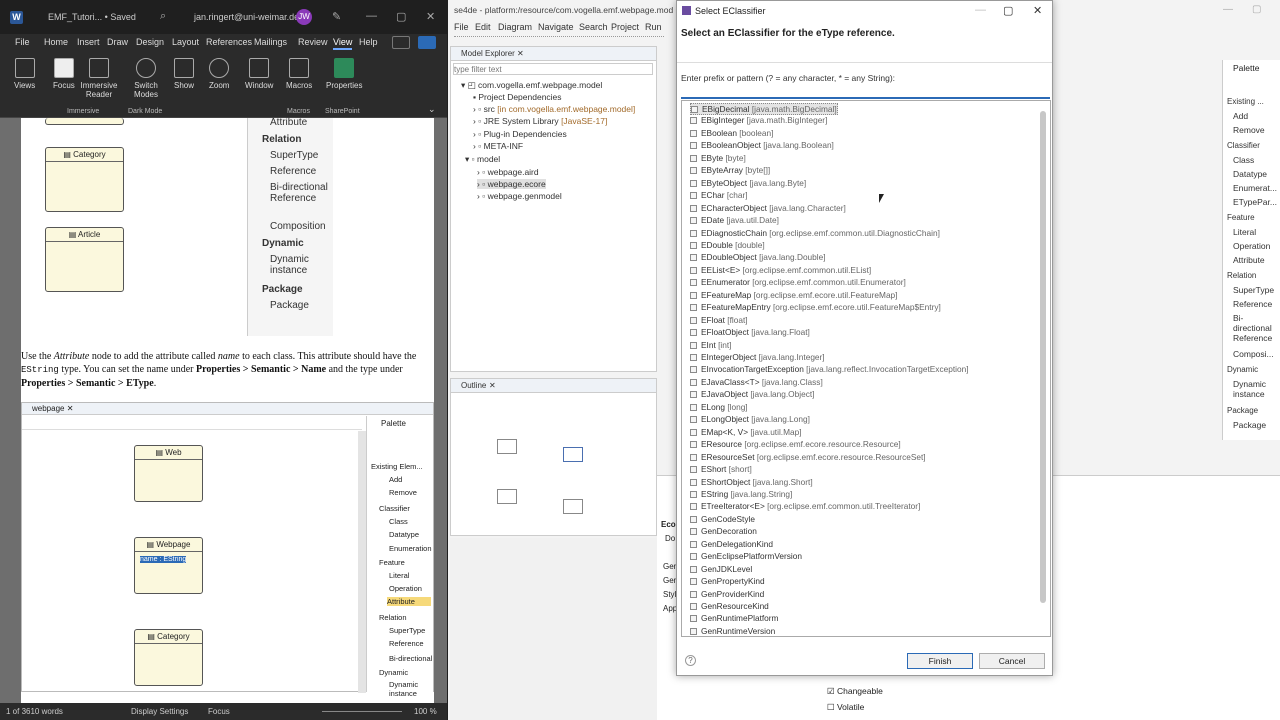  I want to click on dialog-minimize-icon: —, so click(980, 10).